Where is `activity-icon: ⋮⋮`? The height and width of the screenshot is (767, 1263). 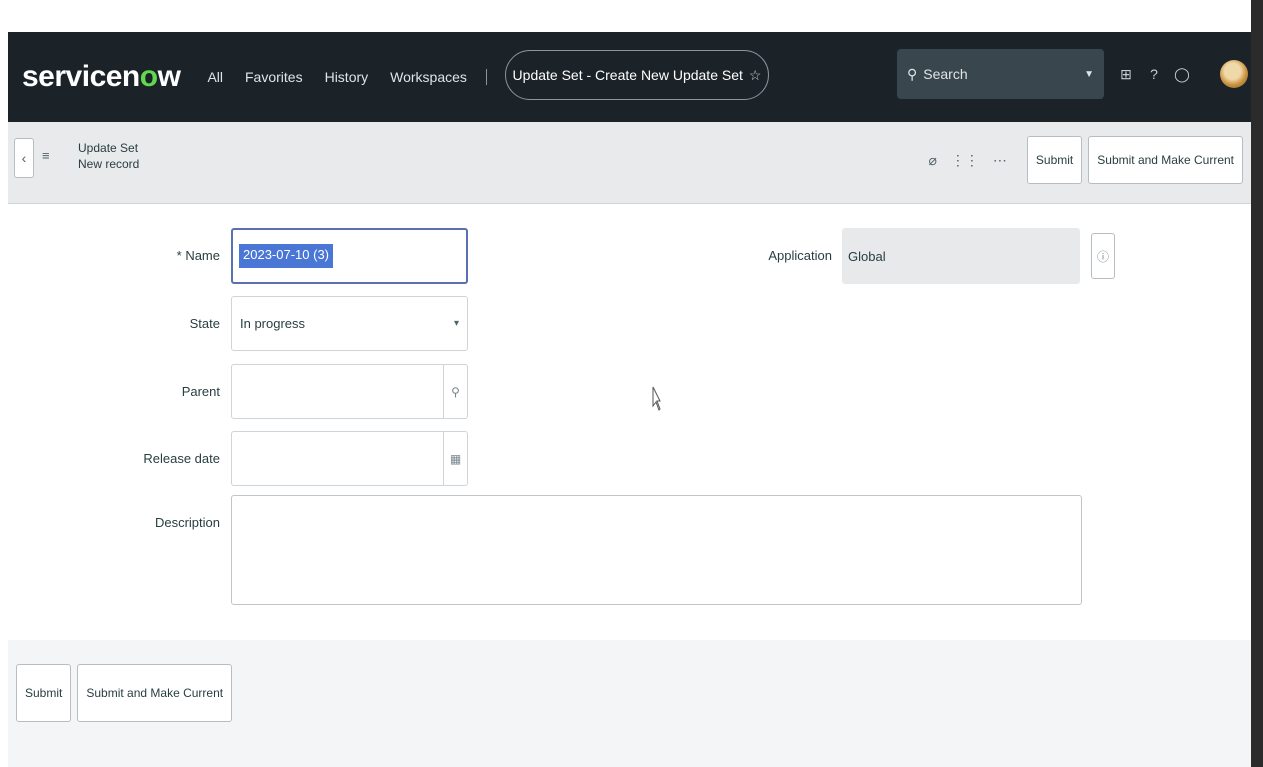
activity-icon: ⋮⋮ is located at coordinates (965, 160).